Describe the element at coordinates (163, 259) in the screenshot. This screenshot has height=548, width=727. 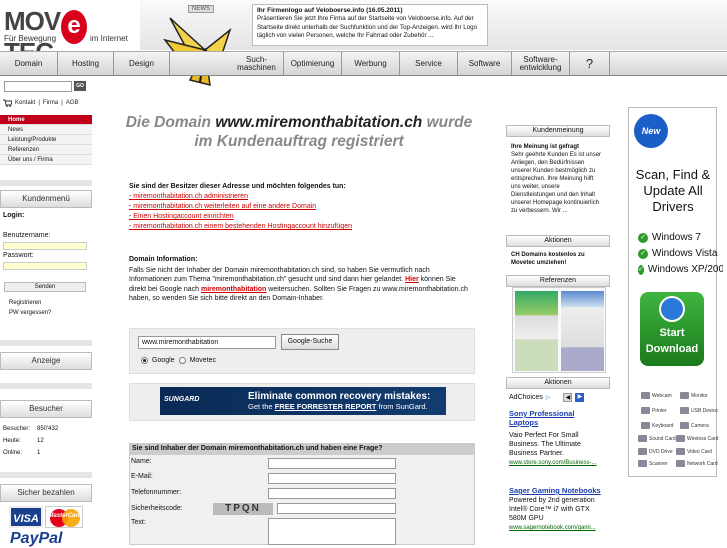
I see `info-title: Domain Information:` at that location.